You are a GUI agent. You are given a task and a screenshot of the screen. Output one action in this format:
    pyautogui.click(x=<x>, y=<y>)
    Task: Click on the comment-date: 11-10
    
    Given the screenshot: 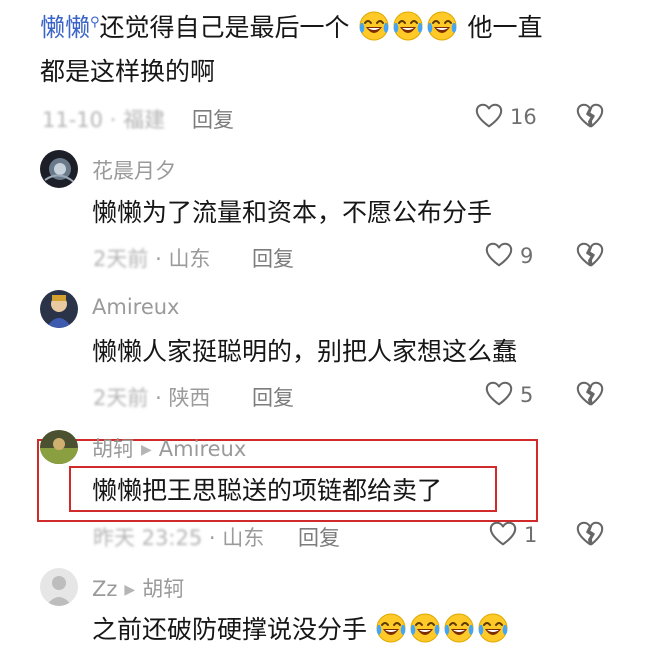 What is the action you would take?
    pyautogui.click(x=73, y=120)
    